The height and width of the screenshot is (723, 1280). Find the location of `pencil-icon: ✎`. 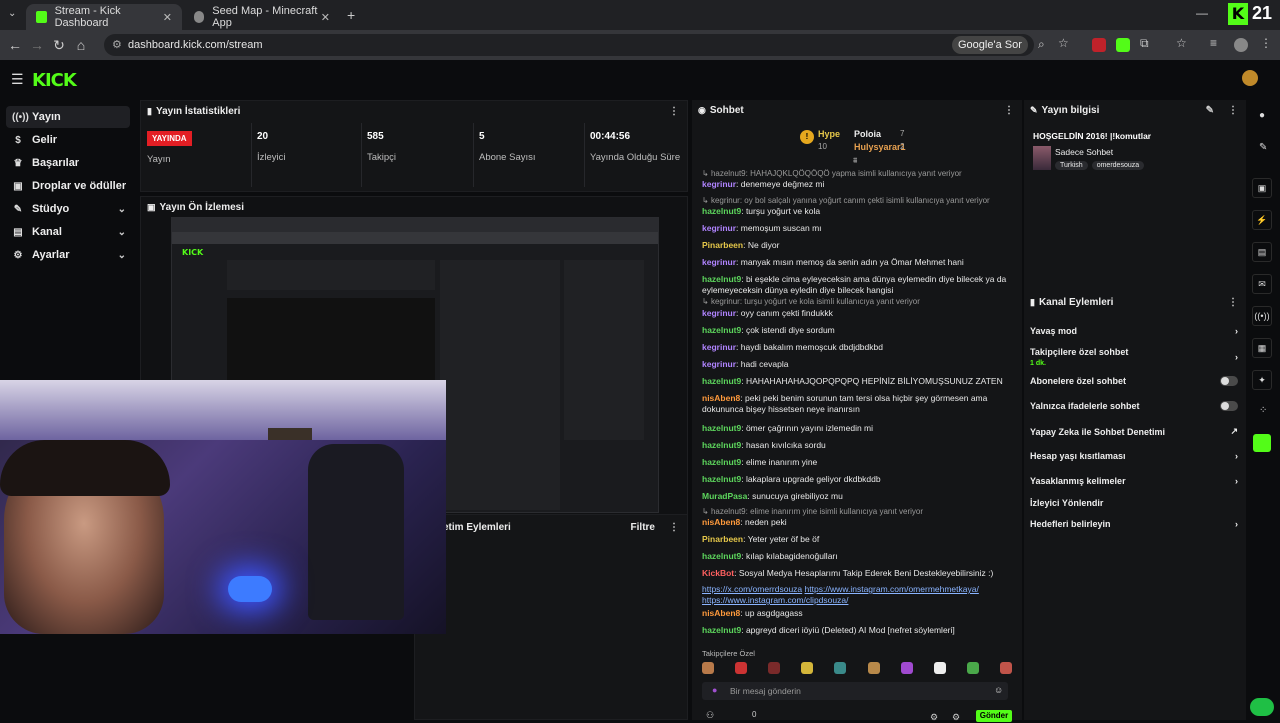

pencil-icon: ✎ is located at coordinates (1263, 147).